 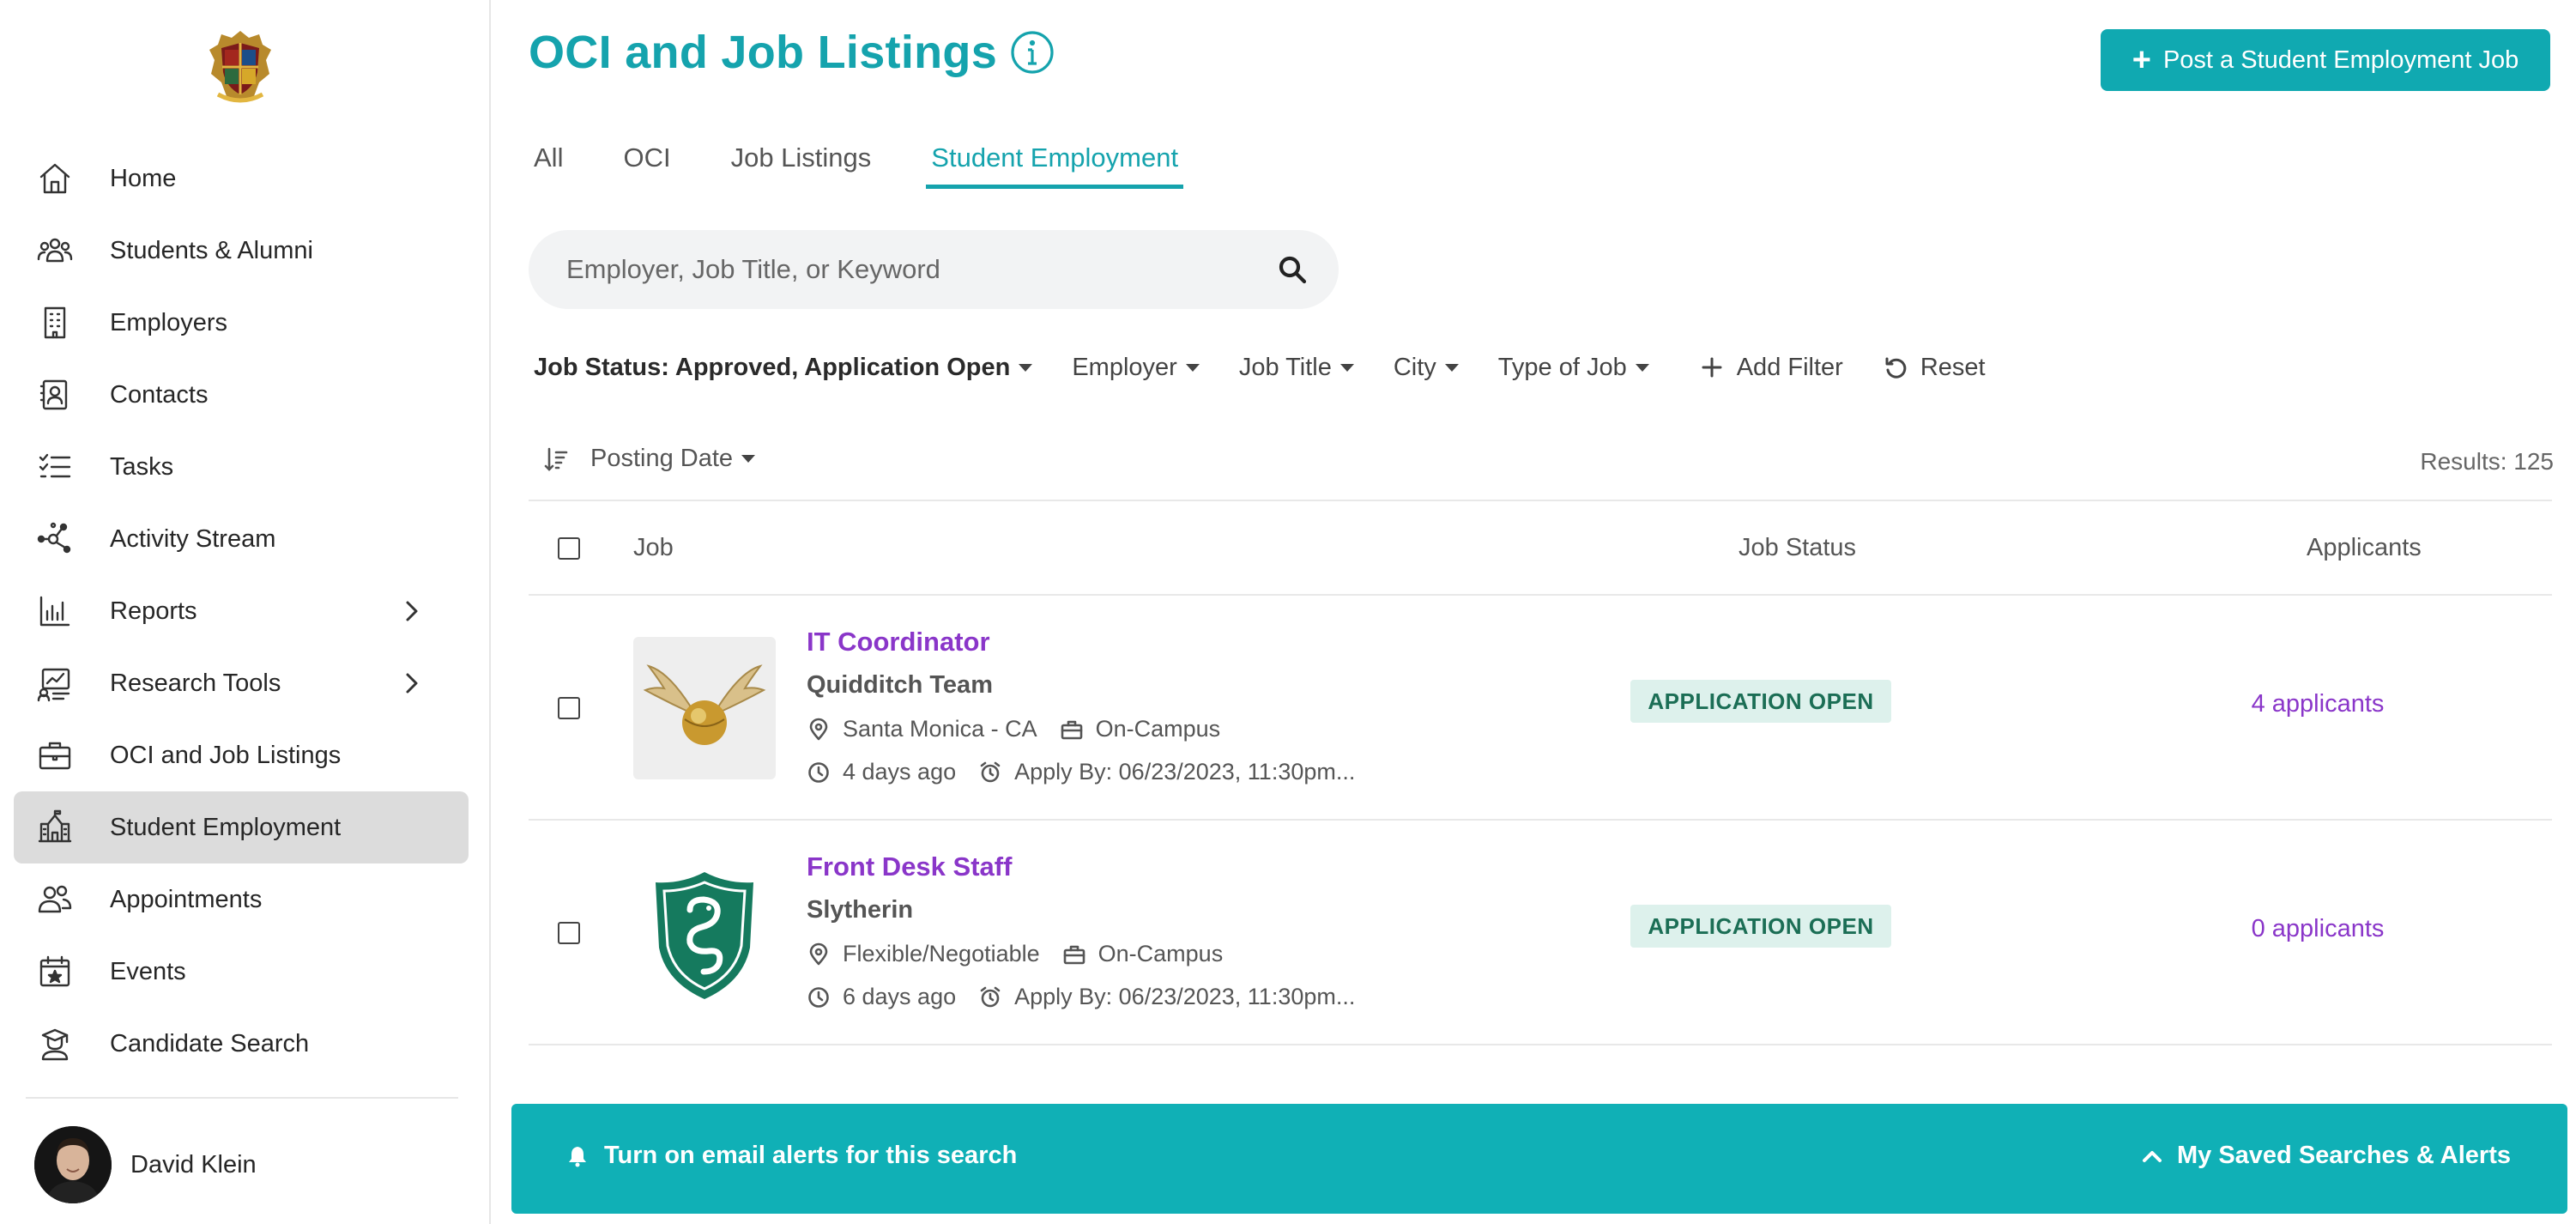 What do you see at coordinates (860, 910) in the screenshot?
I see `company-name: Slytherin` at bounding box center [860, 910].